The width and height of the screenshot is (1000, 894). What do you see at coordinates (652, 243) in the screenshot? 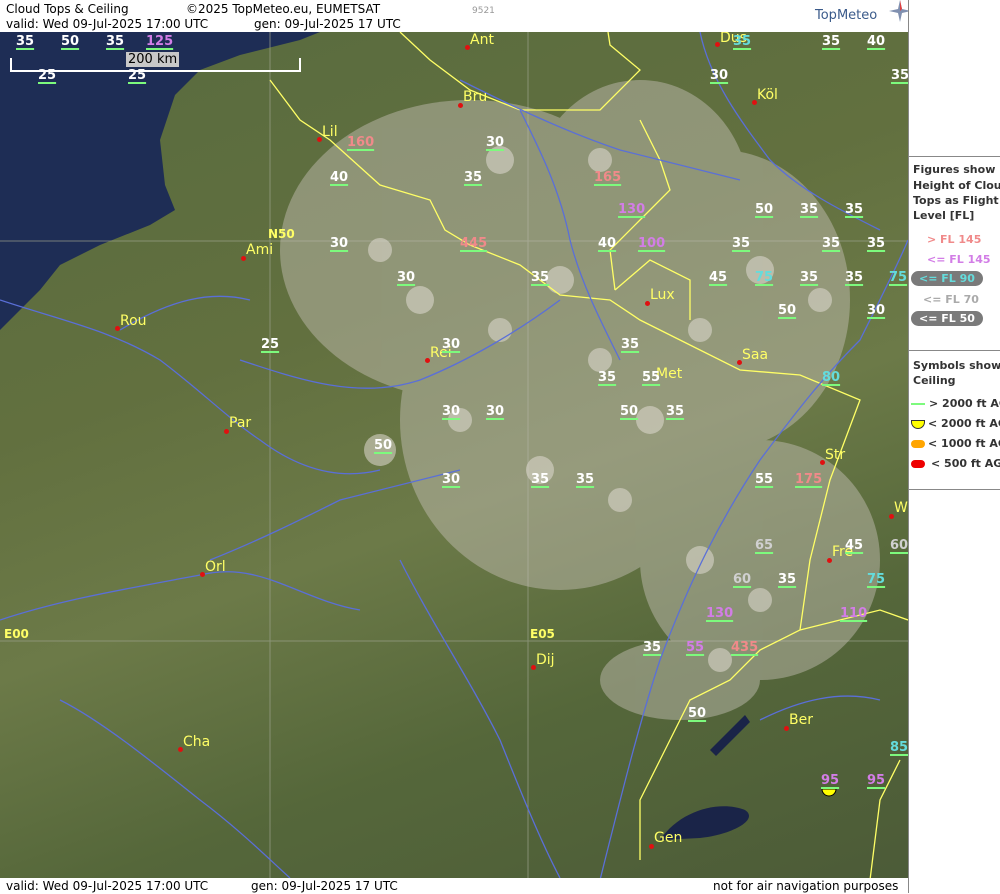
I see `cloud-top-label: 100` at bounding box center [652, 243].